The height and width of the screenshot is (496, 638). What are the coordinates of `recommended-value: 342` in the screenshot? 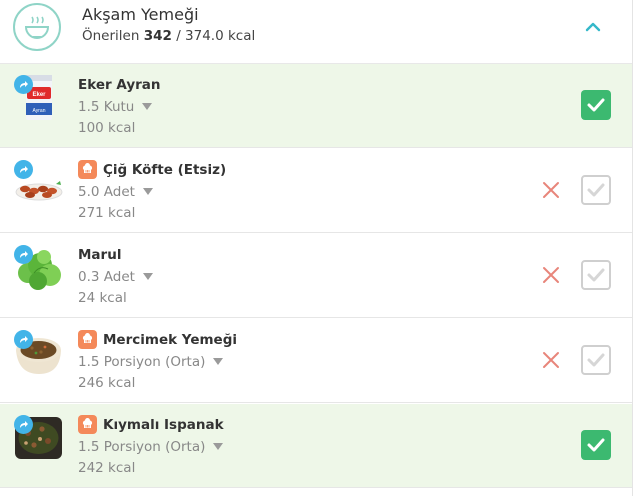 It's located at (157, 36).